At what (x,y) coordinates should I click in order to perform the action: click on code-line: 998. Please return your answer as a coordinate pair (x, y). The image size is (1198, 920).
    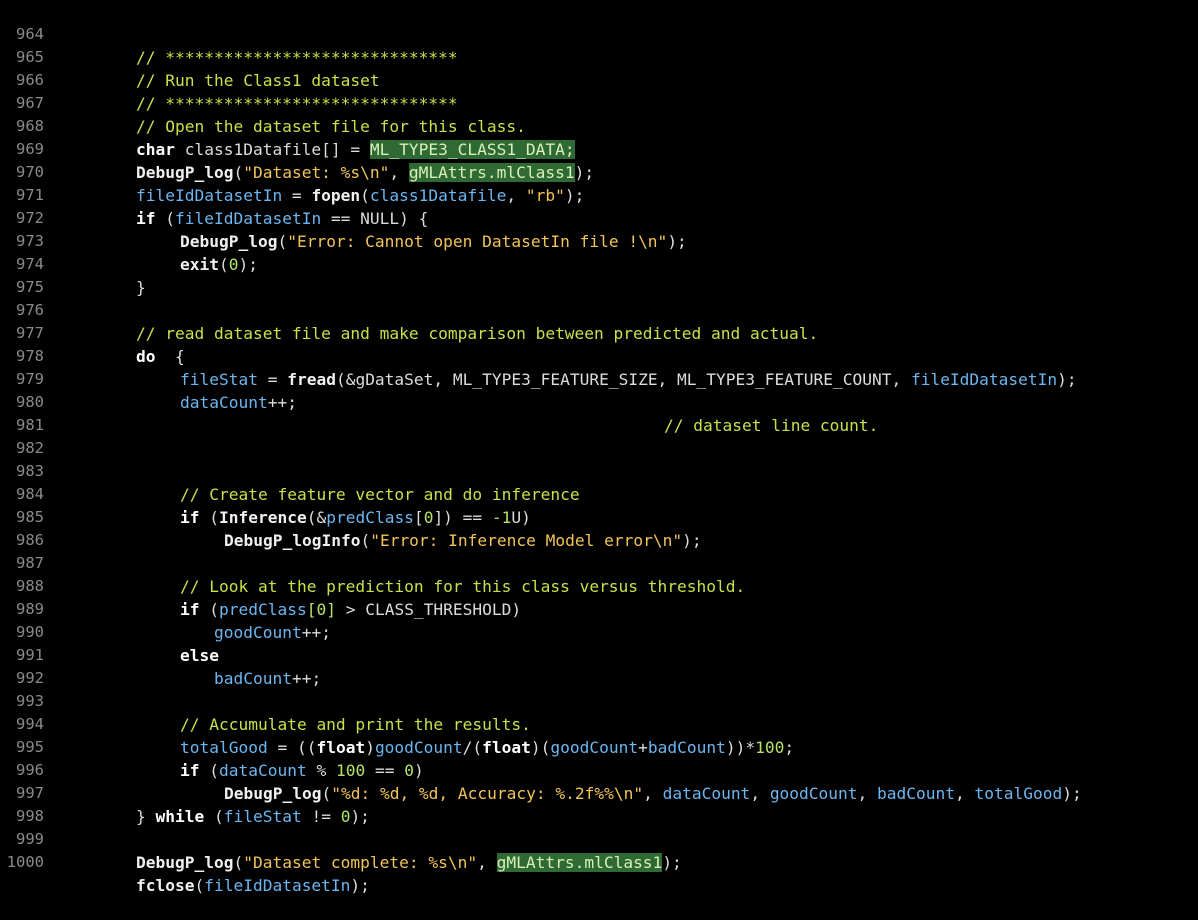
    Looking at the image, I should click on (599, 803).